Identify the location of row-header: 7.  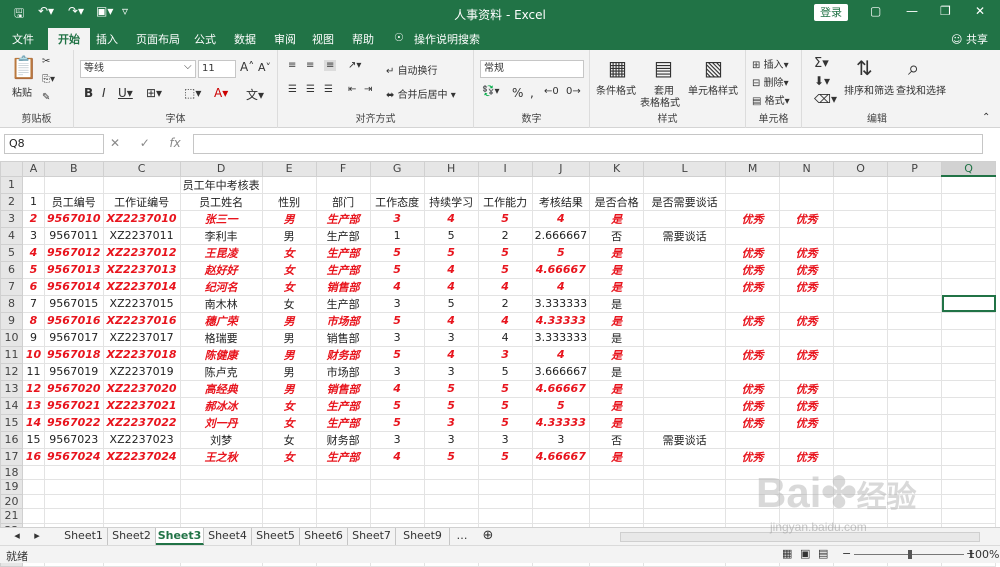
(11, 286).